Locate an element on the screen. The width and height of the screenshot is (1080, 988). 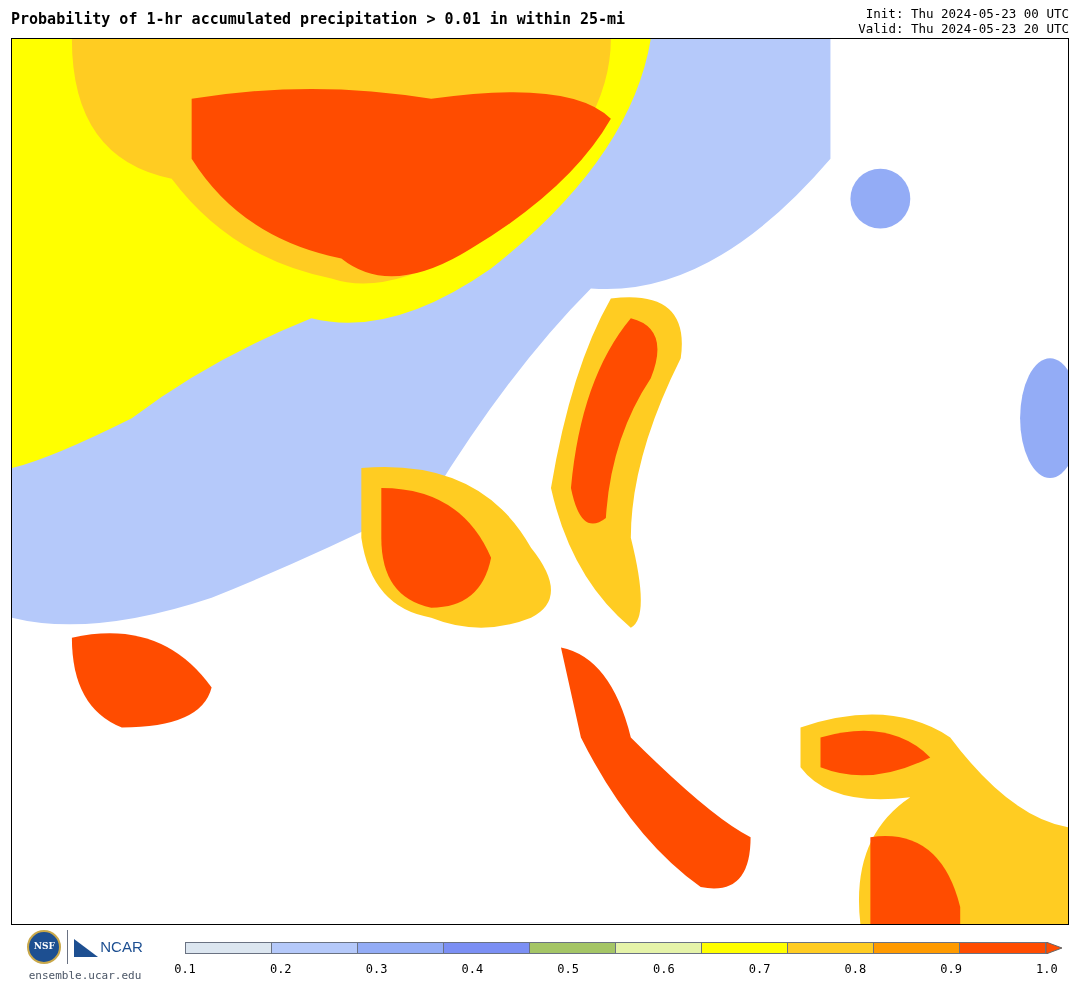
tick-label: 0.8 is located at coordinates (855, 969).